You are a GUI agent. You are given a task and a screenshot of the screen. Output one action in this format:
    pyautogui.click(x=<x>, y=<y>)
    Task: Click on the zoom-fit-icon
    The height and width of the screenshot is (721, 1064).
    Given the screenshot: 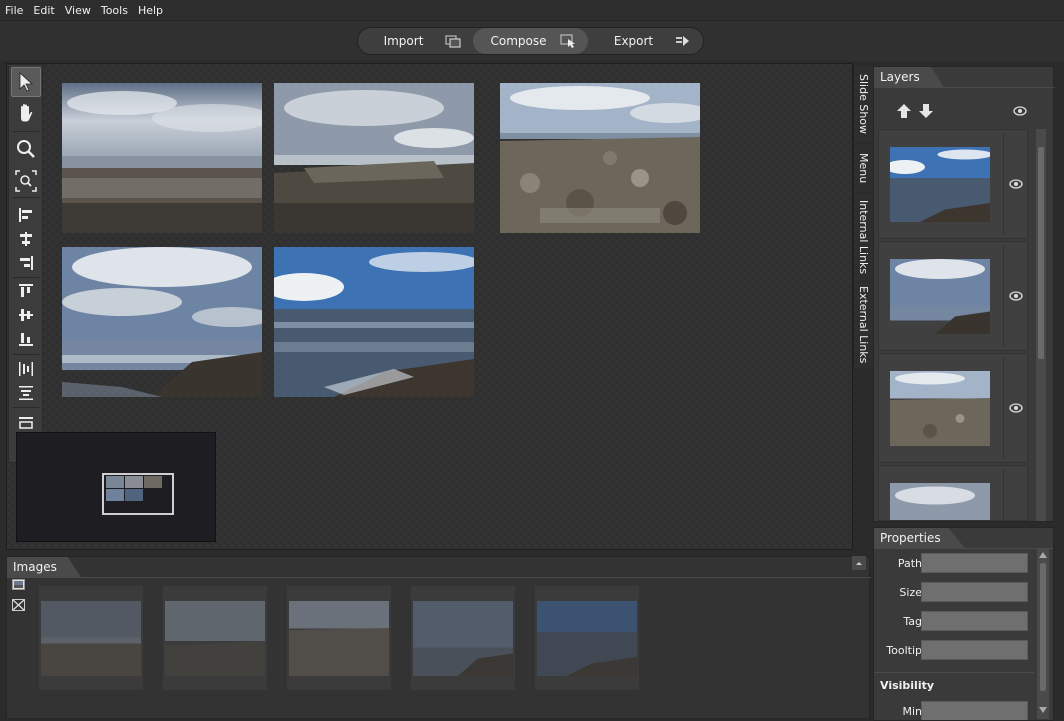 What is the action you would take?
    pyautogui.click(x=26, y=181)
    